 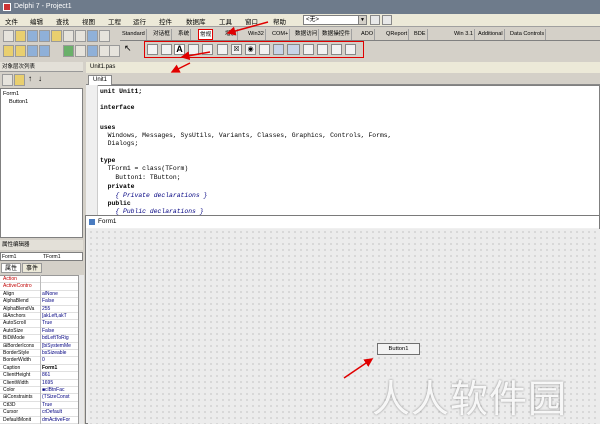 I want to click on arrow-to-button-component, so click(x=195, y=56).